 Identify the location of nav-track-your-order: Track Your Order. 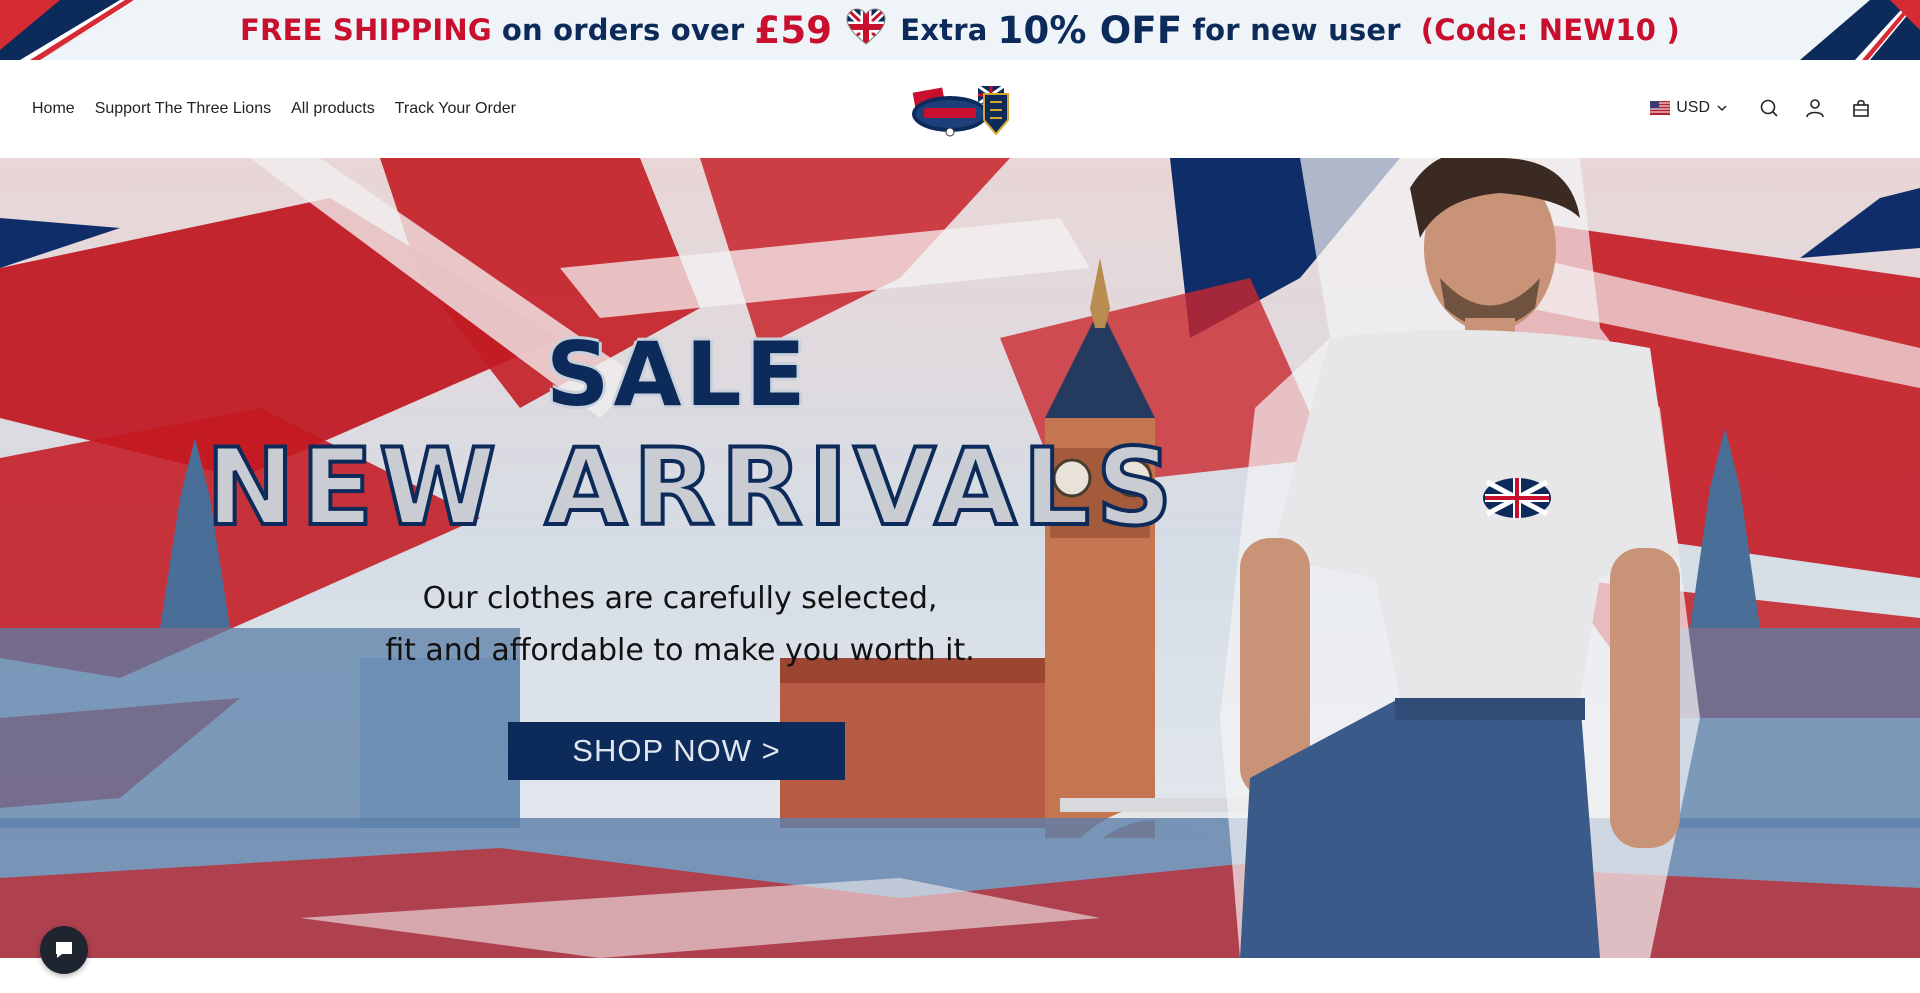
(455, 109).